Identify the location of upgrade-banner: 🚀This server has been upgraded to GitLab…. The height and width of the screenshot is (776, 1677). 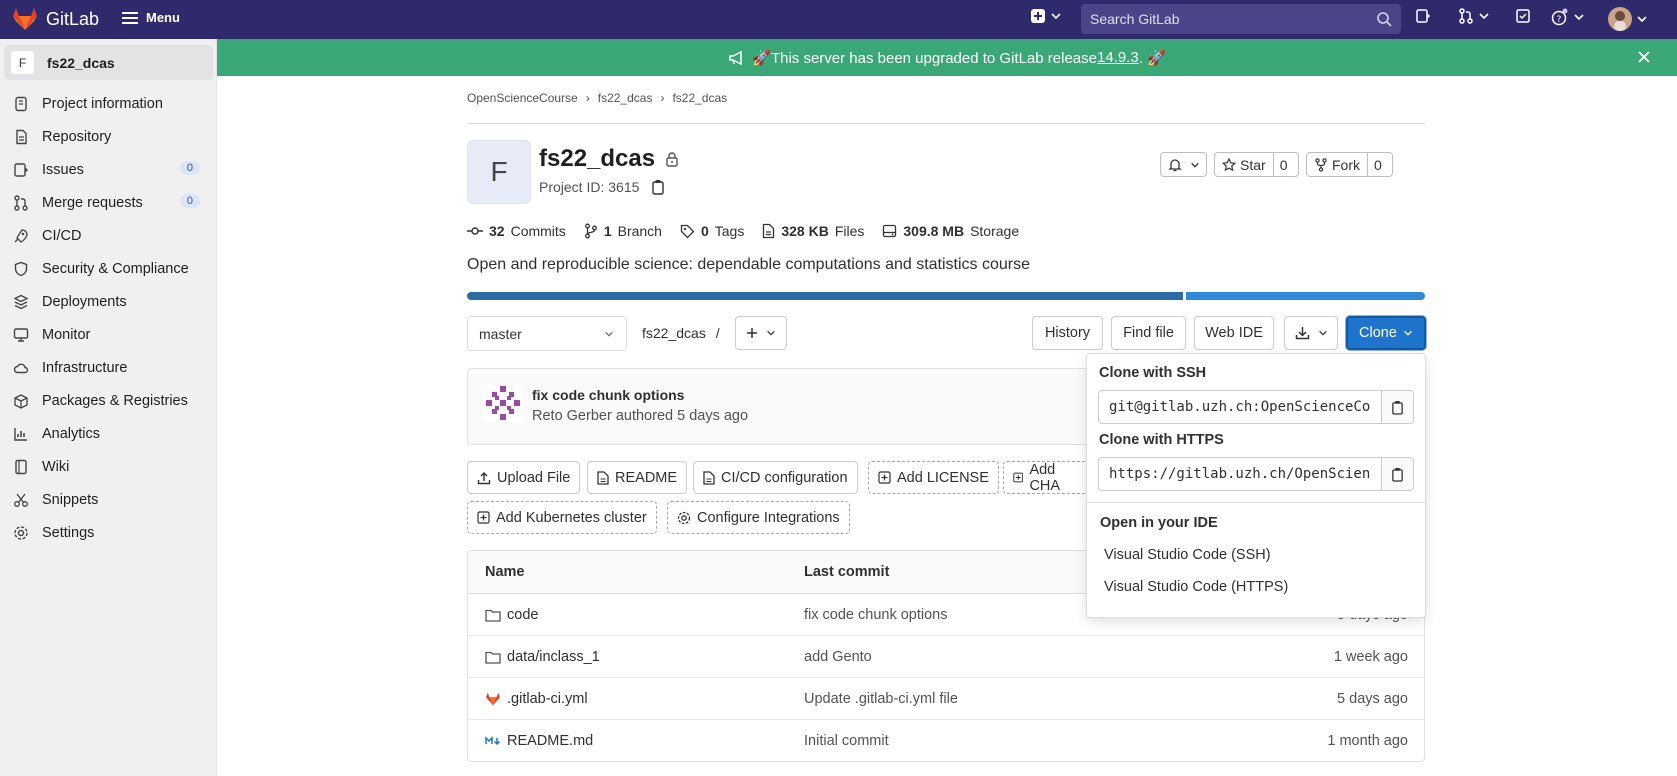
(947, 57).